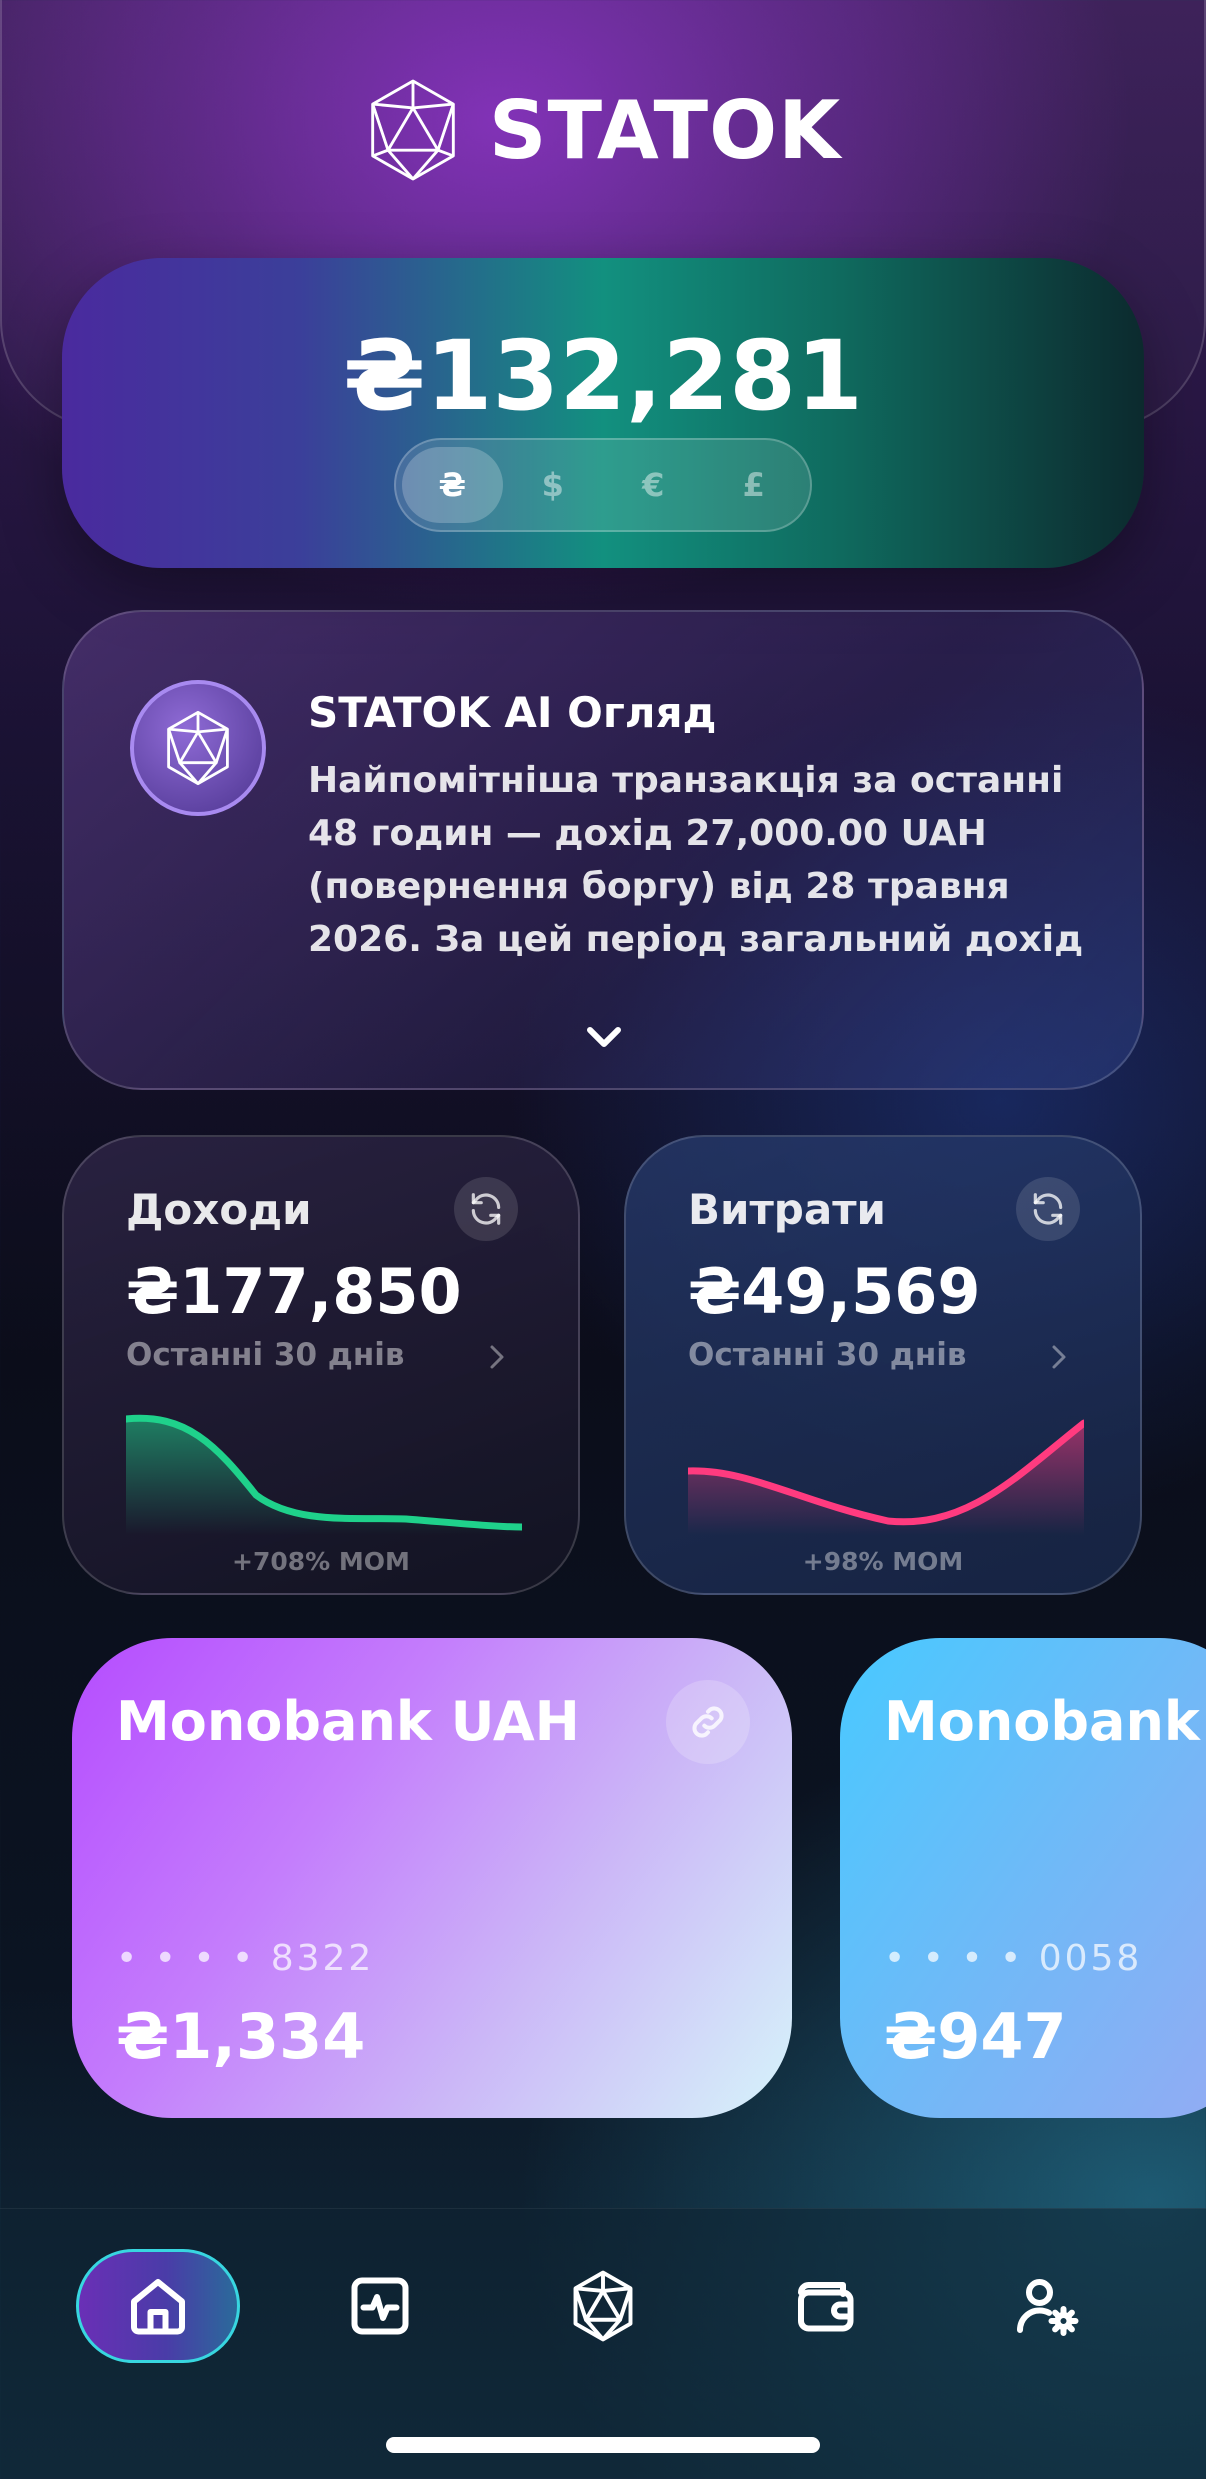 This screenshot has height=2479, width=1206. I want to click on expense-card: Витрати ₴49,569 Останні 30 днів +98% MOM, so click(883, 1365).